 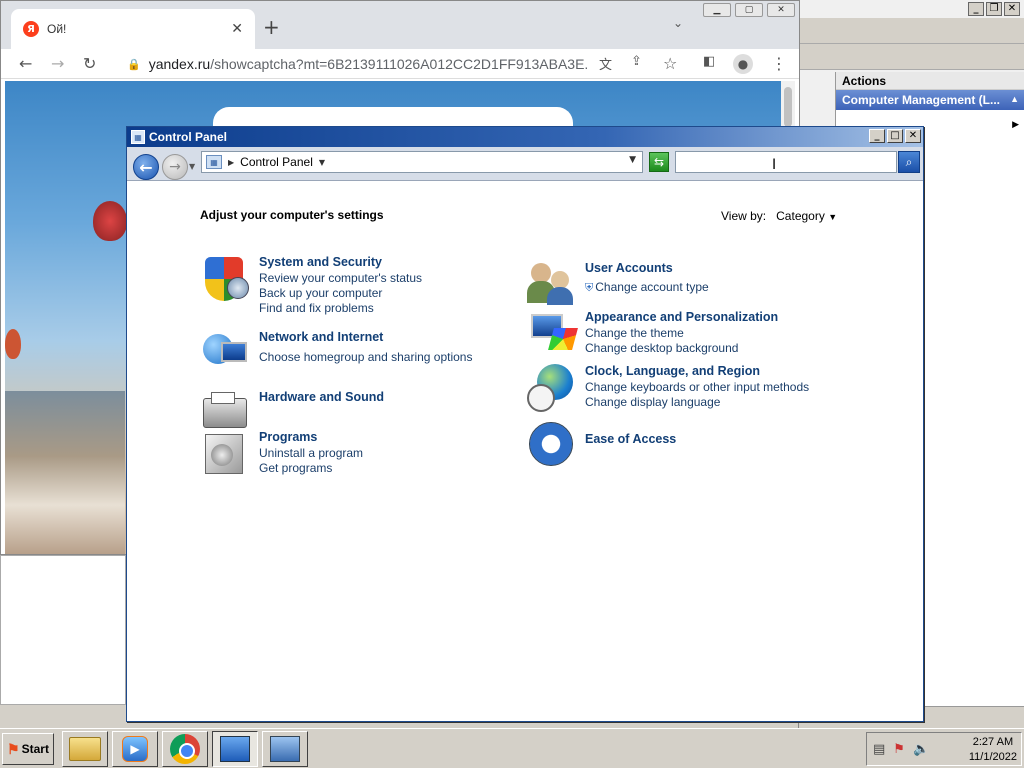 What do you see at coordinates (31, 29) in the screenshot?
I see `yandex-favicon-icon: Я` at bounding box center [31, 29].